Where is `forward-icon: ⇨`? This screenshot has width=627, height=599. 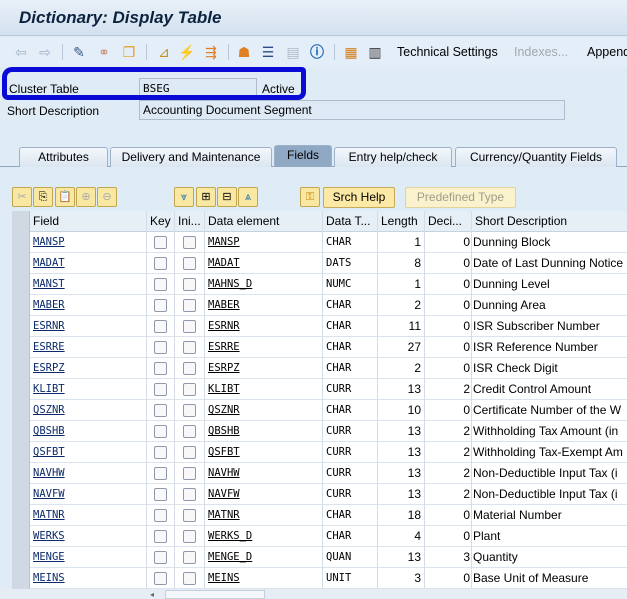 forward-icon: ⇨ is located at coordinates (45, 52).